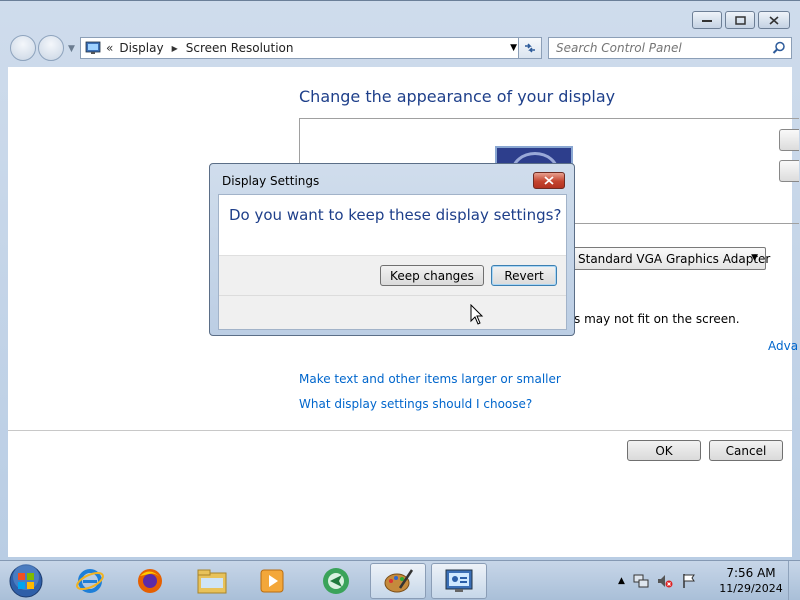  I want to click on taskbar: ▲ 7:56 AM 11/29/2024, so click(400, 580).